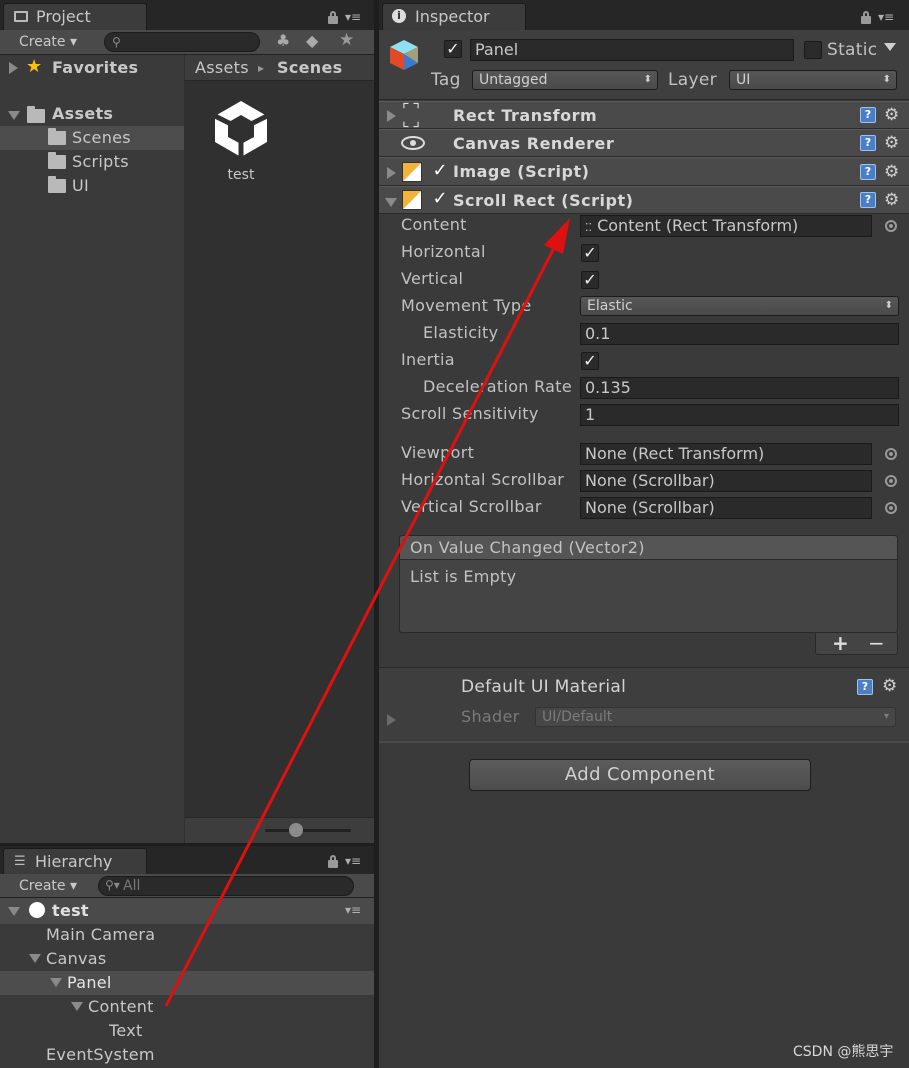  I want to click on rect-transform-foldout-icon, so click(391, 116).